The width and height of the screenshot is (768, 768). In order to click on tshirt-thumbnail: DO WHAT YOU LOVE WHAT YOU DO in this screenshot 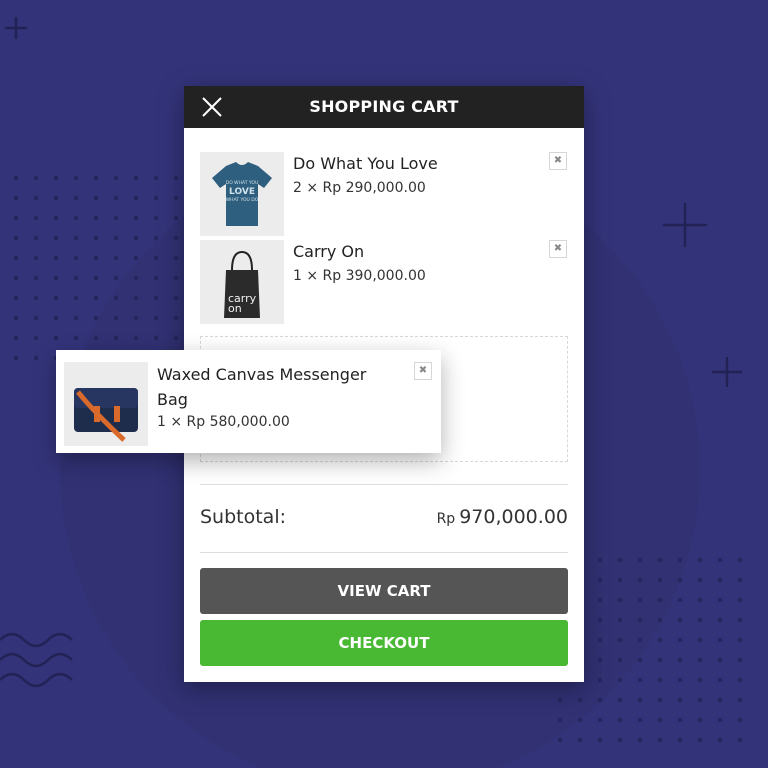, I will do `click(242, 194)`.